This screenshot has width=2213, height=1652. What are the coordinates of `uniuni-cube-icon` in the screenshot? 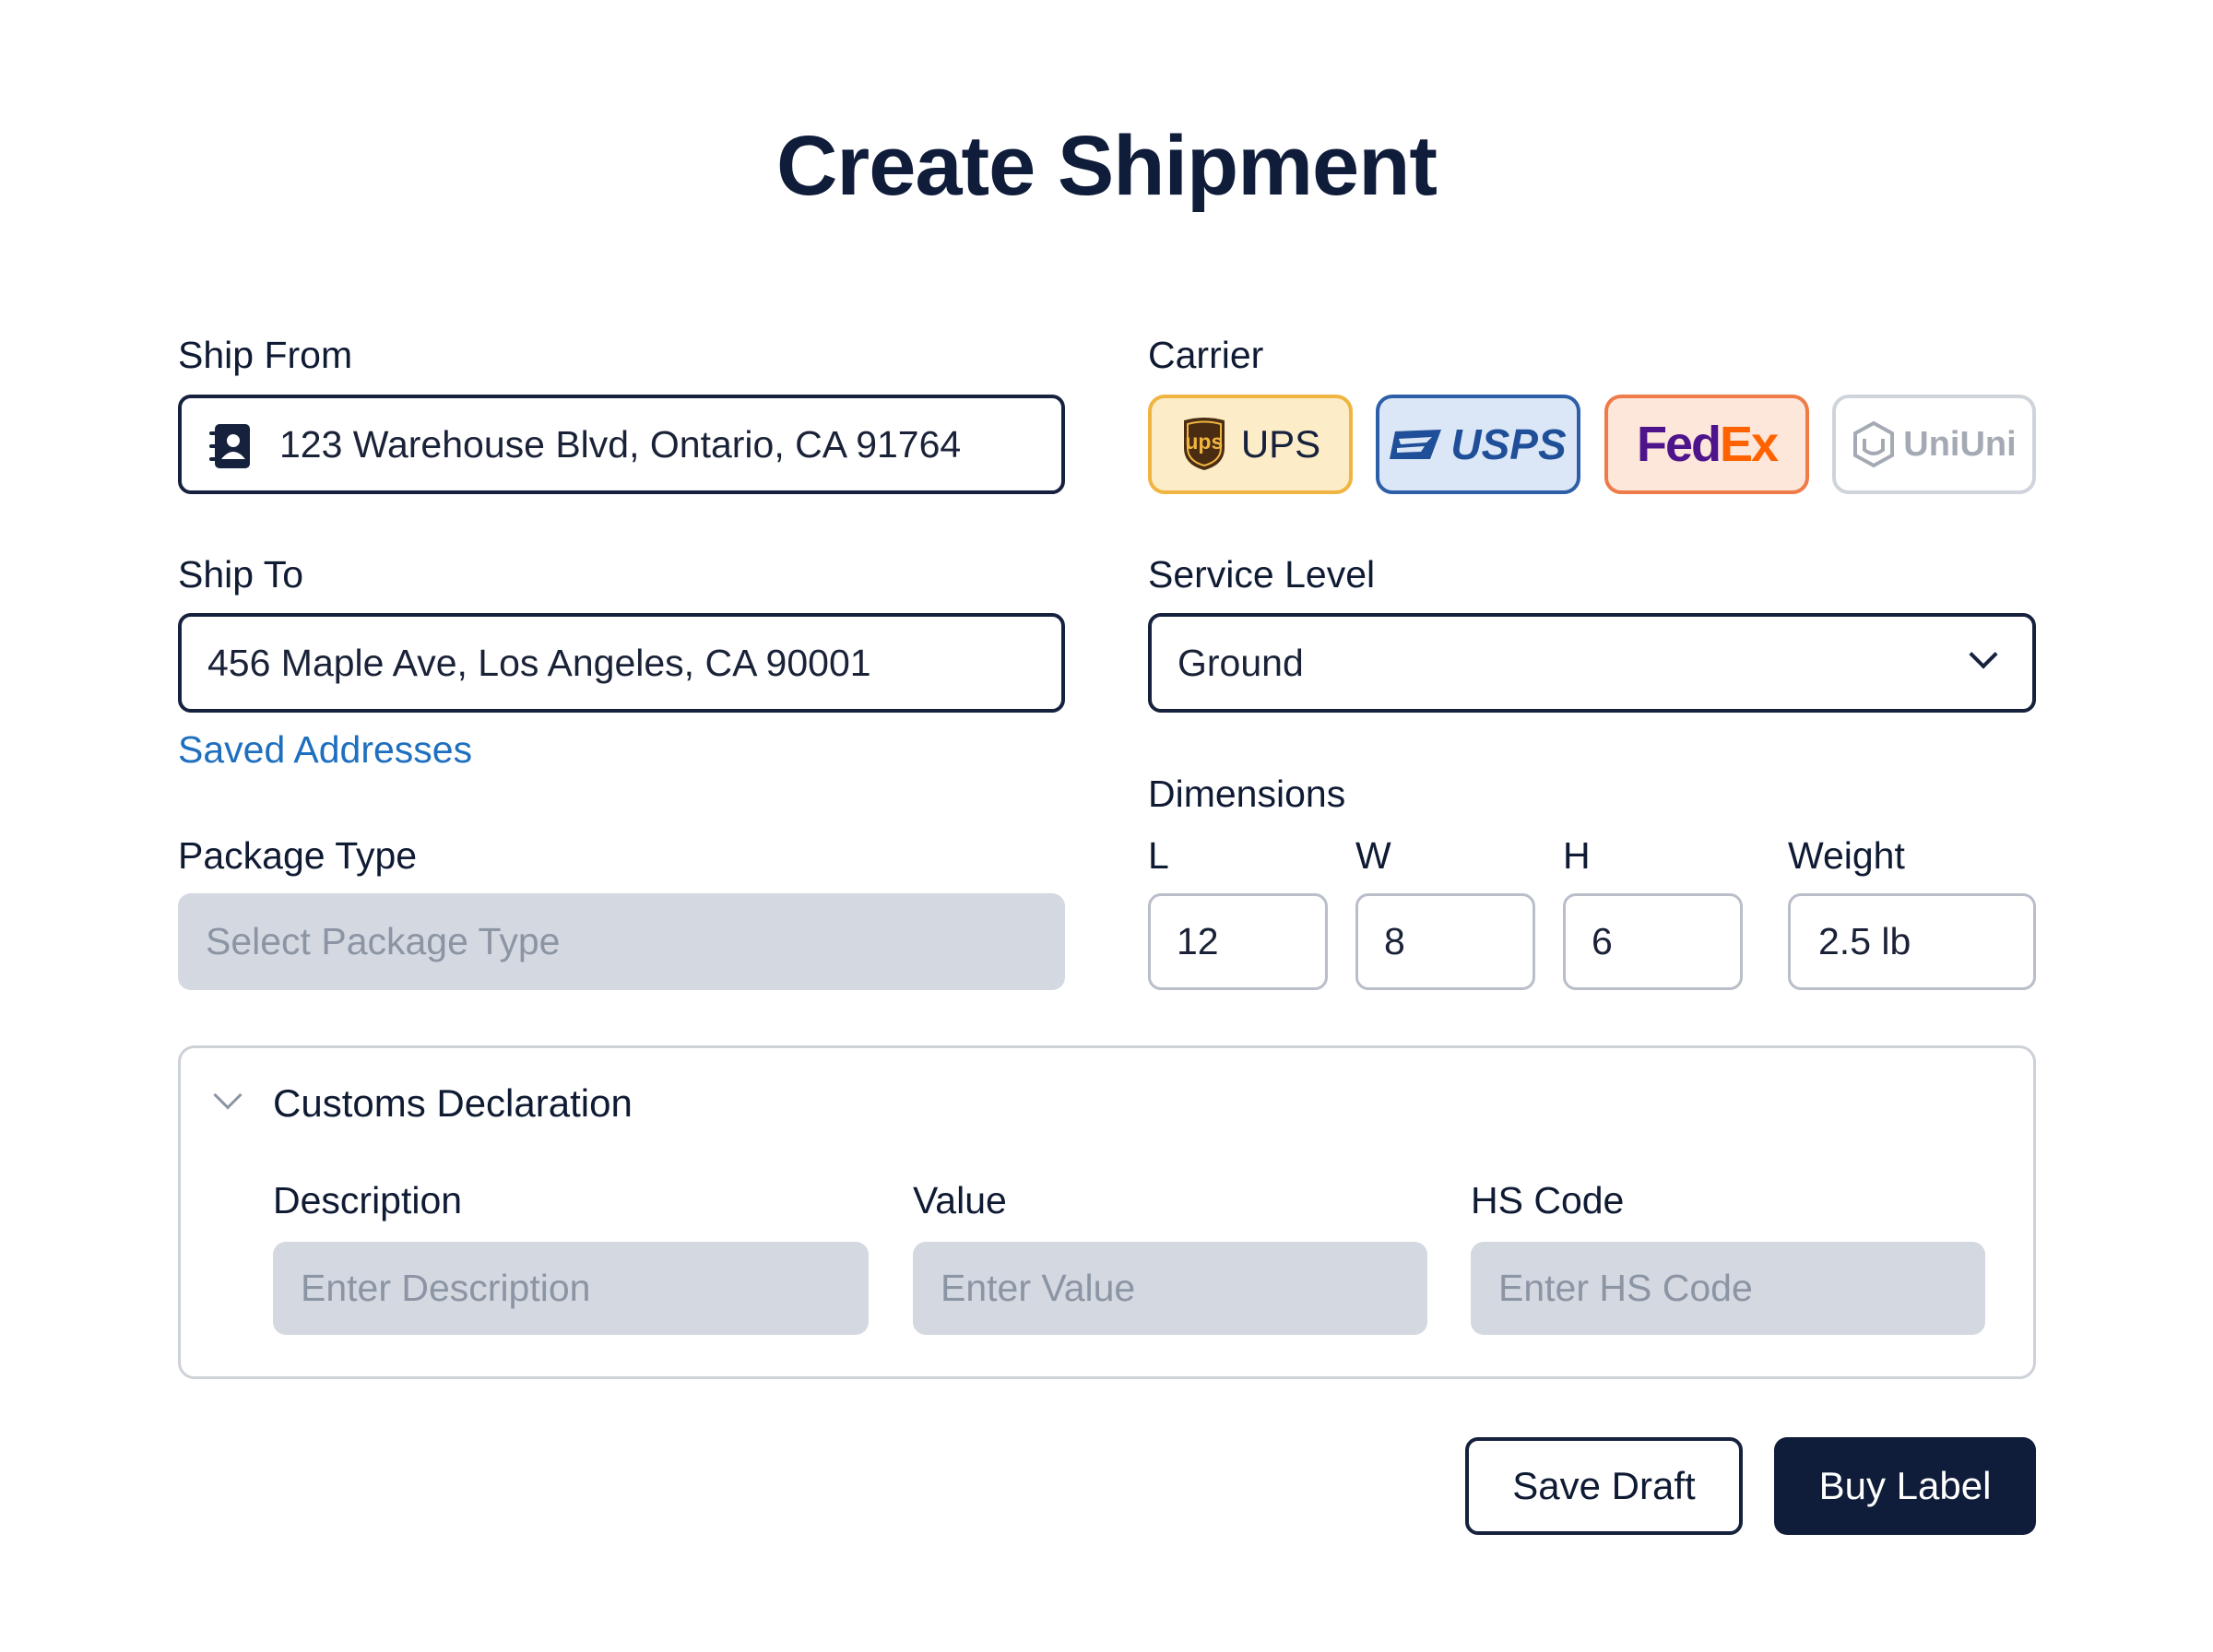 It's located at (1874, 444).